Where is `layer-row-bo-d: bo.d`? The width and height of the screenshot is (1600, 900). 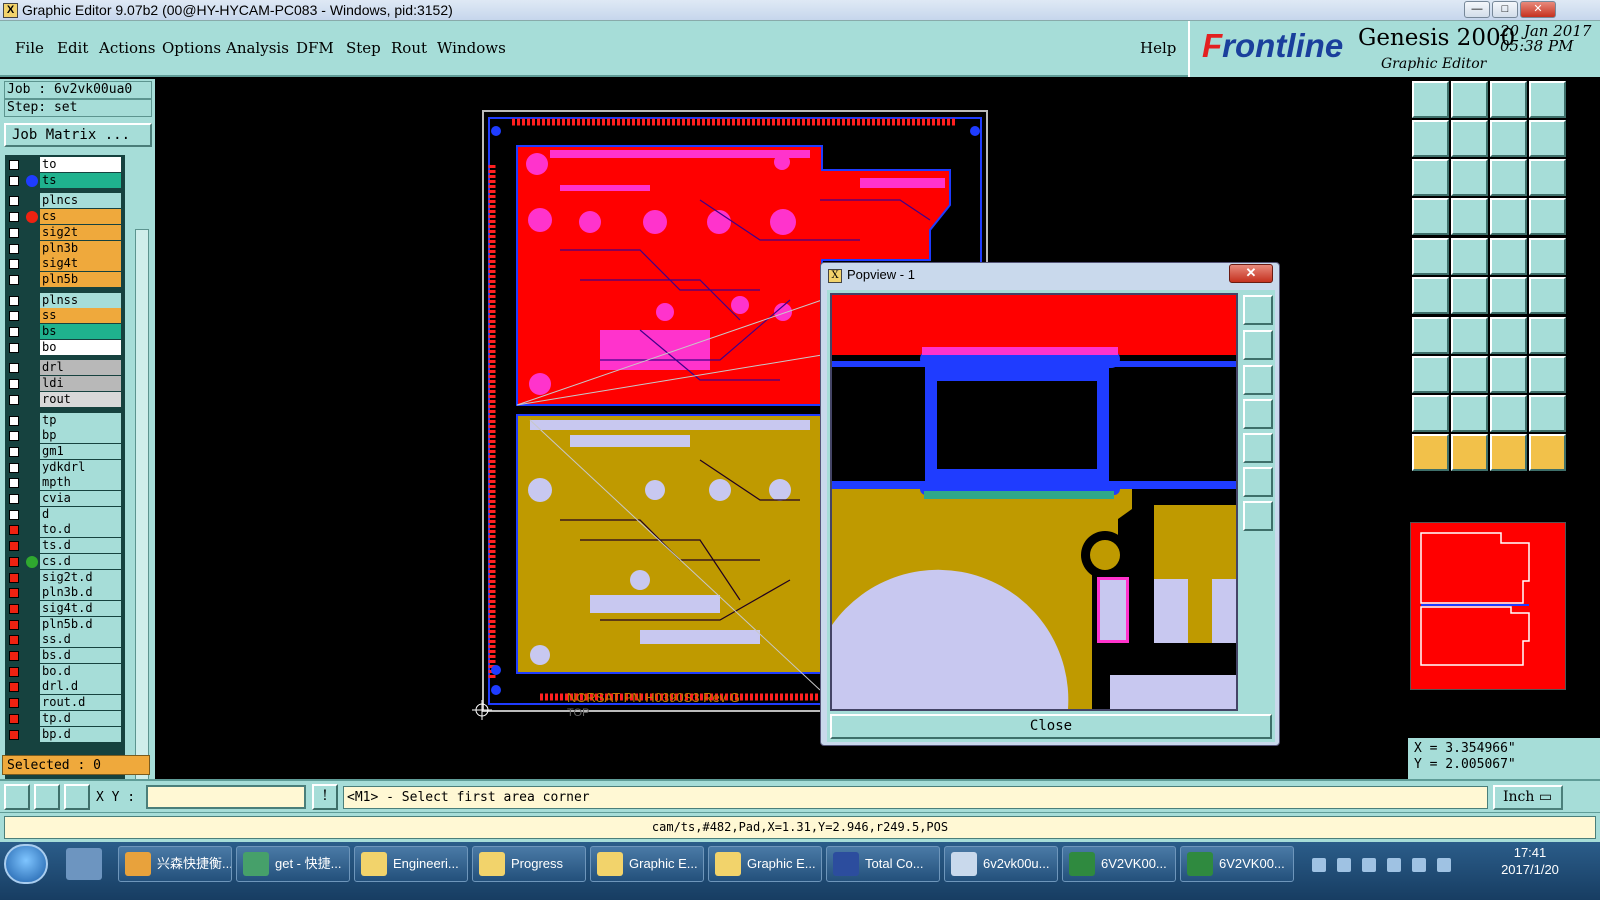
layer-row-bo-d: bo.d is located at coordinates (65, 671).